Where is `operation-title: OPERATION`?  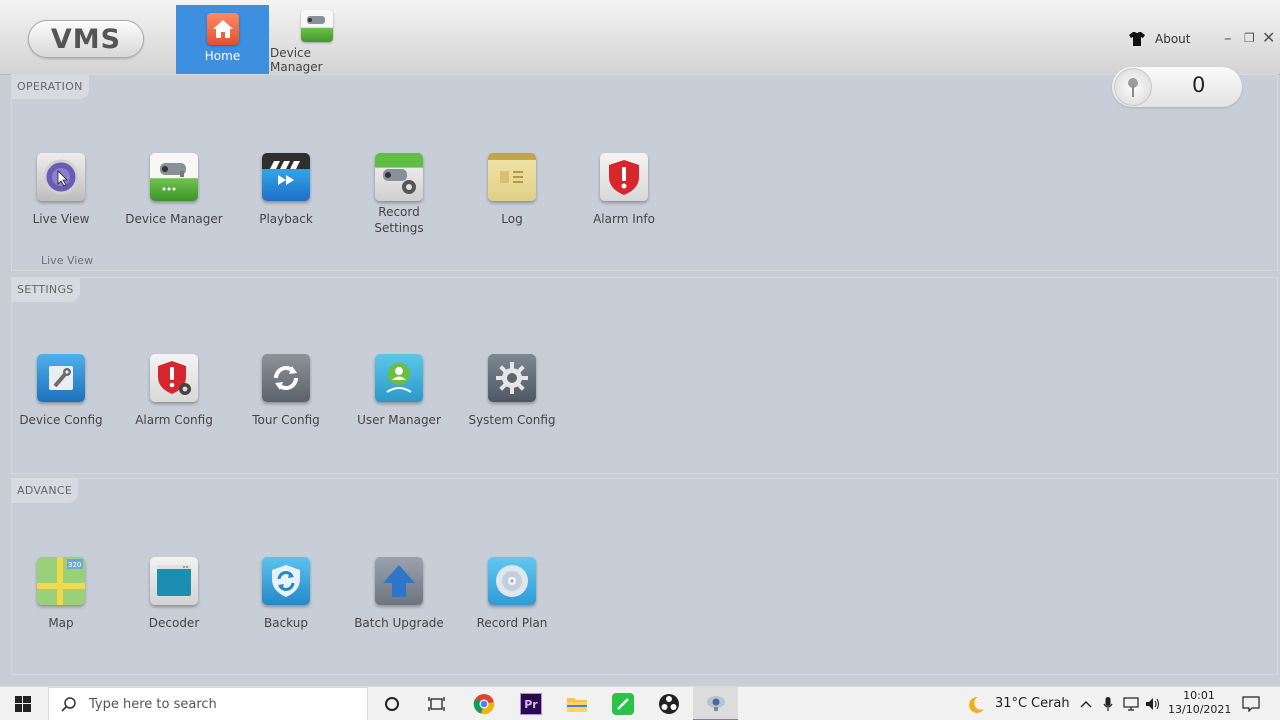
operation-title: OPERATION is located at coordinates (50, 87).